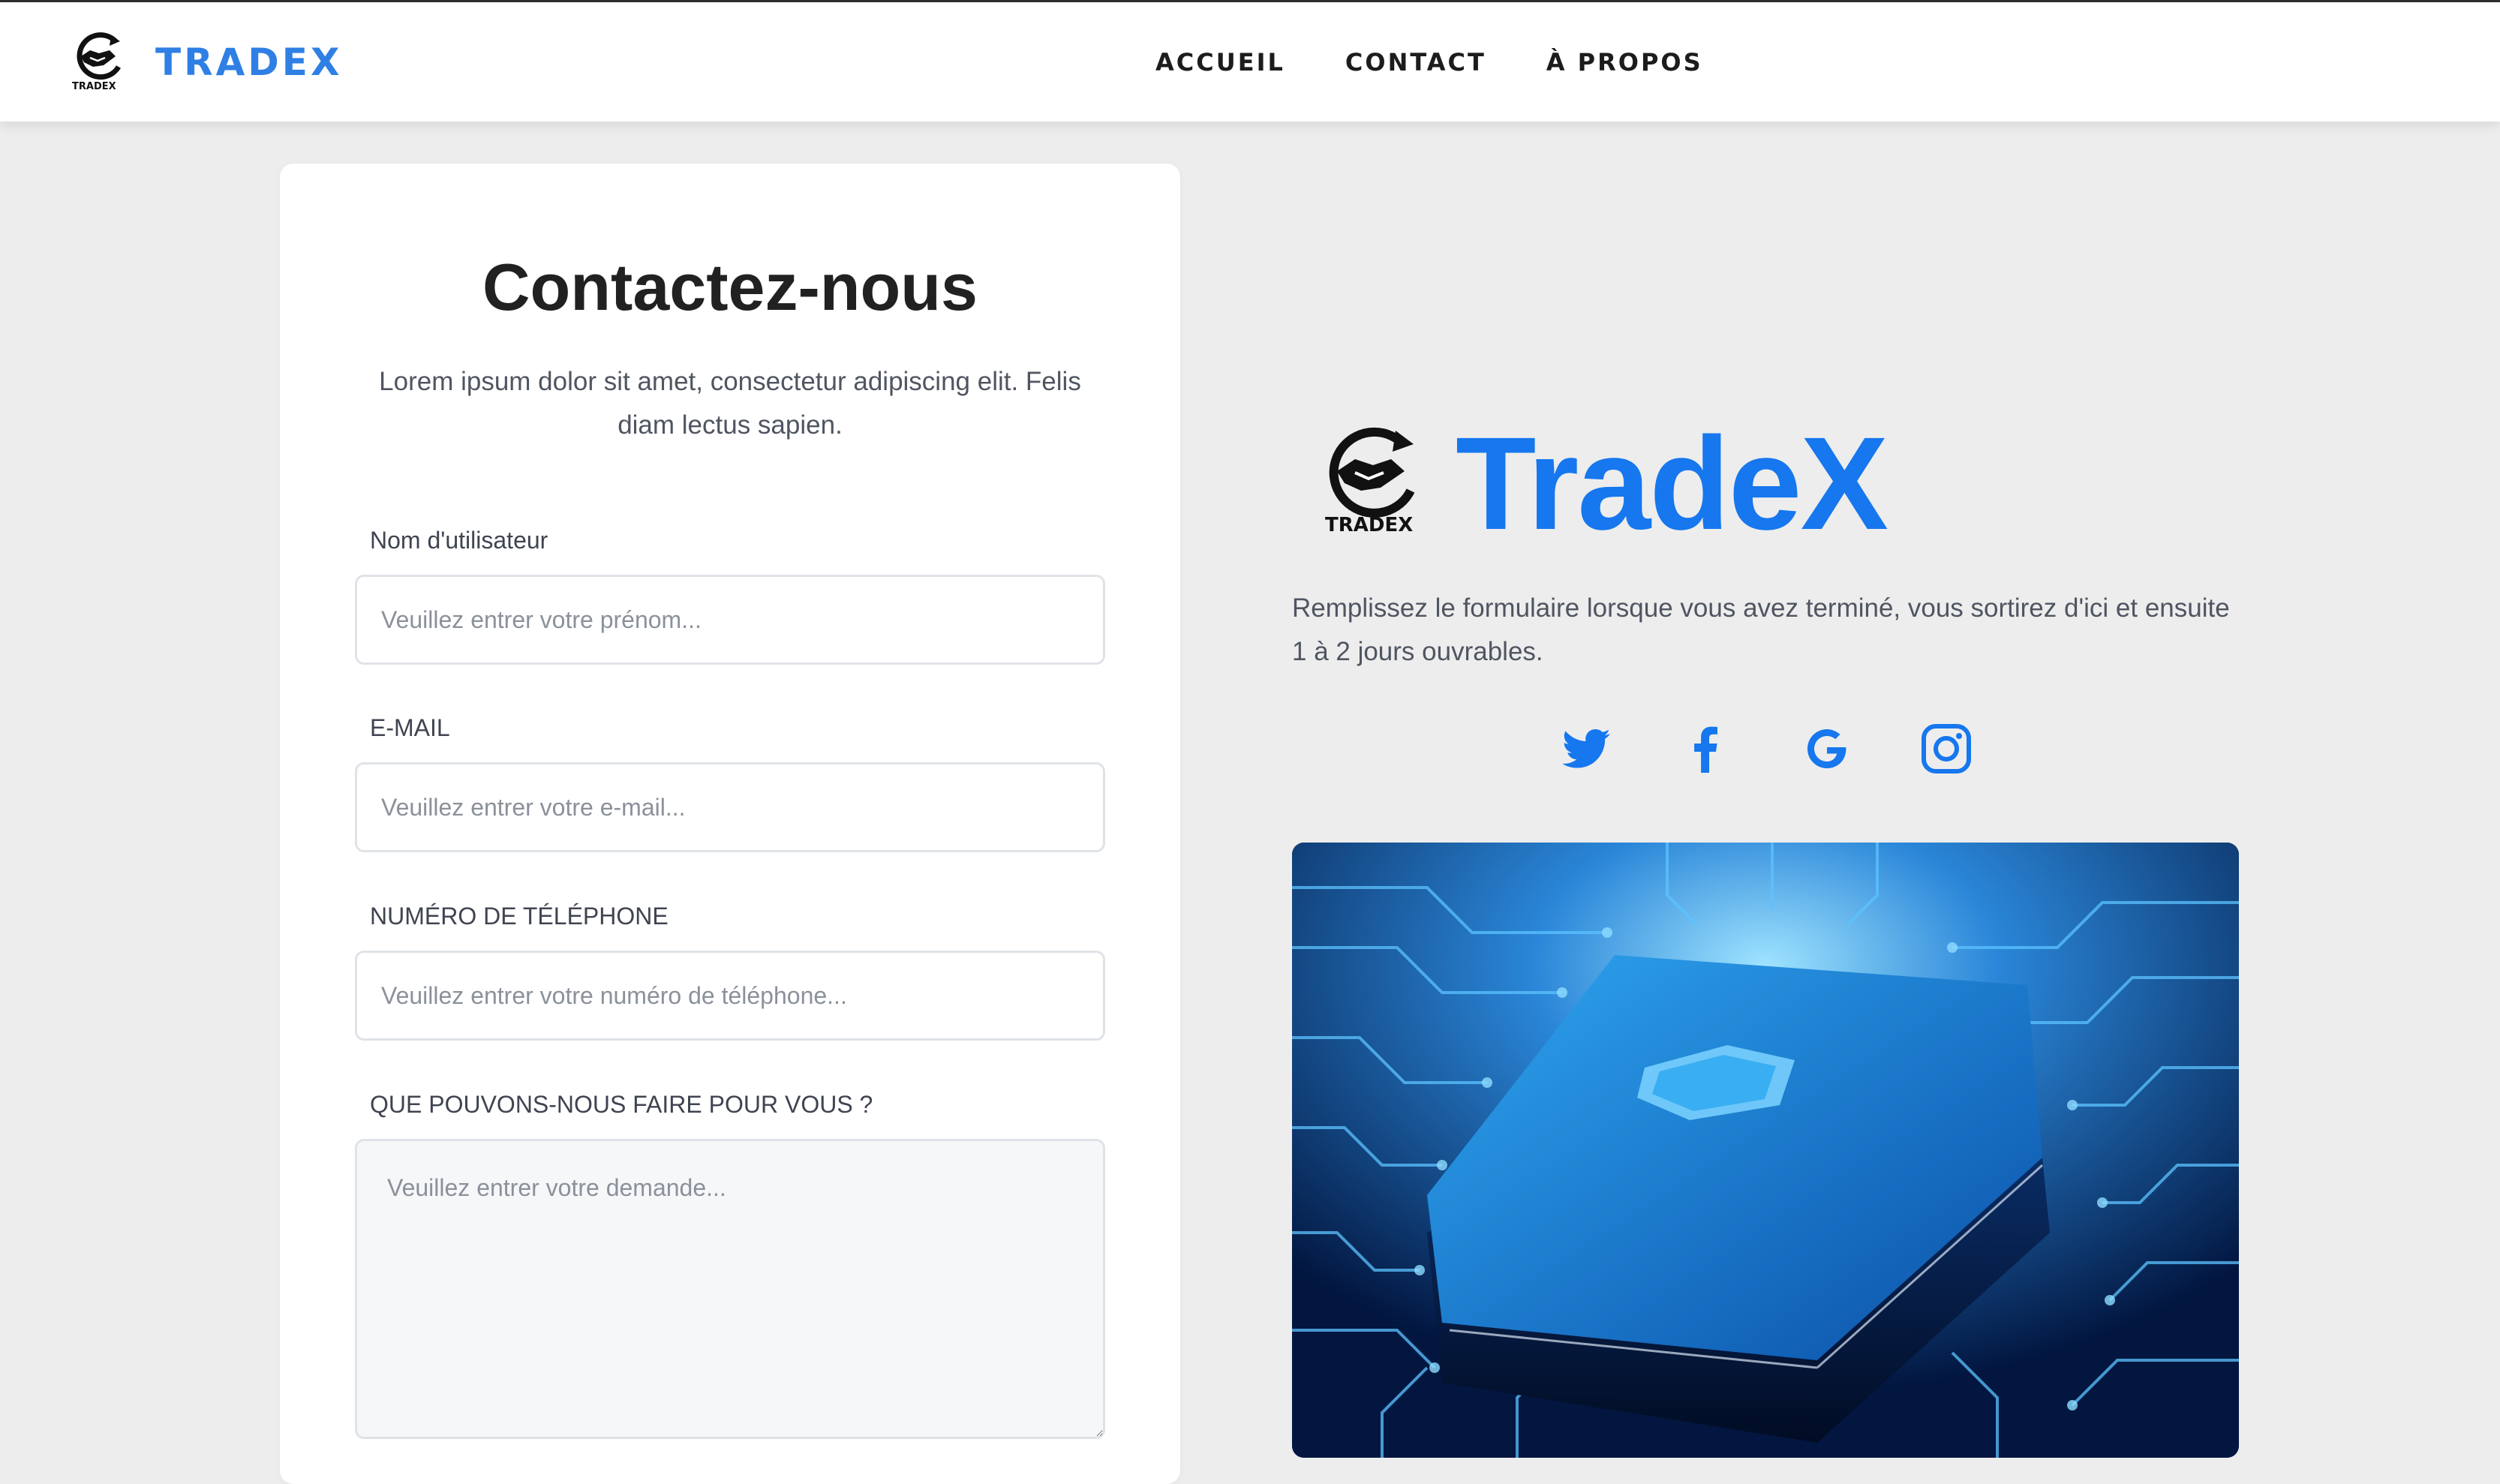  What do you see at coordinates (1370, 481) in the screenshot?
I see `tradex-brand-logo-icon: TRADEX` at bounding box center [1370, 481].